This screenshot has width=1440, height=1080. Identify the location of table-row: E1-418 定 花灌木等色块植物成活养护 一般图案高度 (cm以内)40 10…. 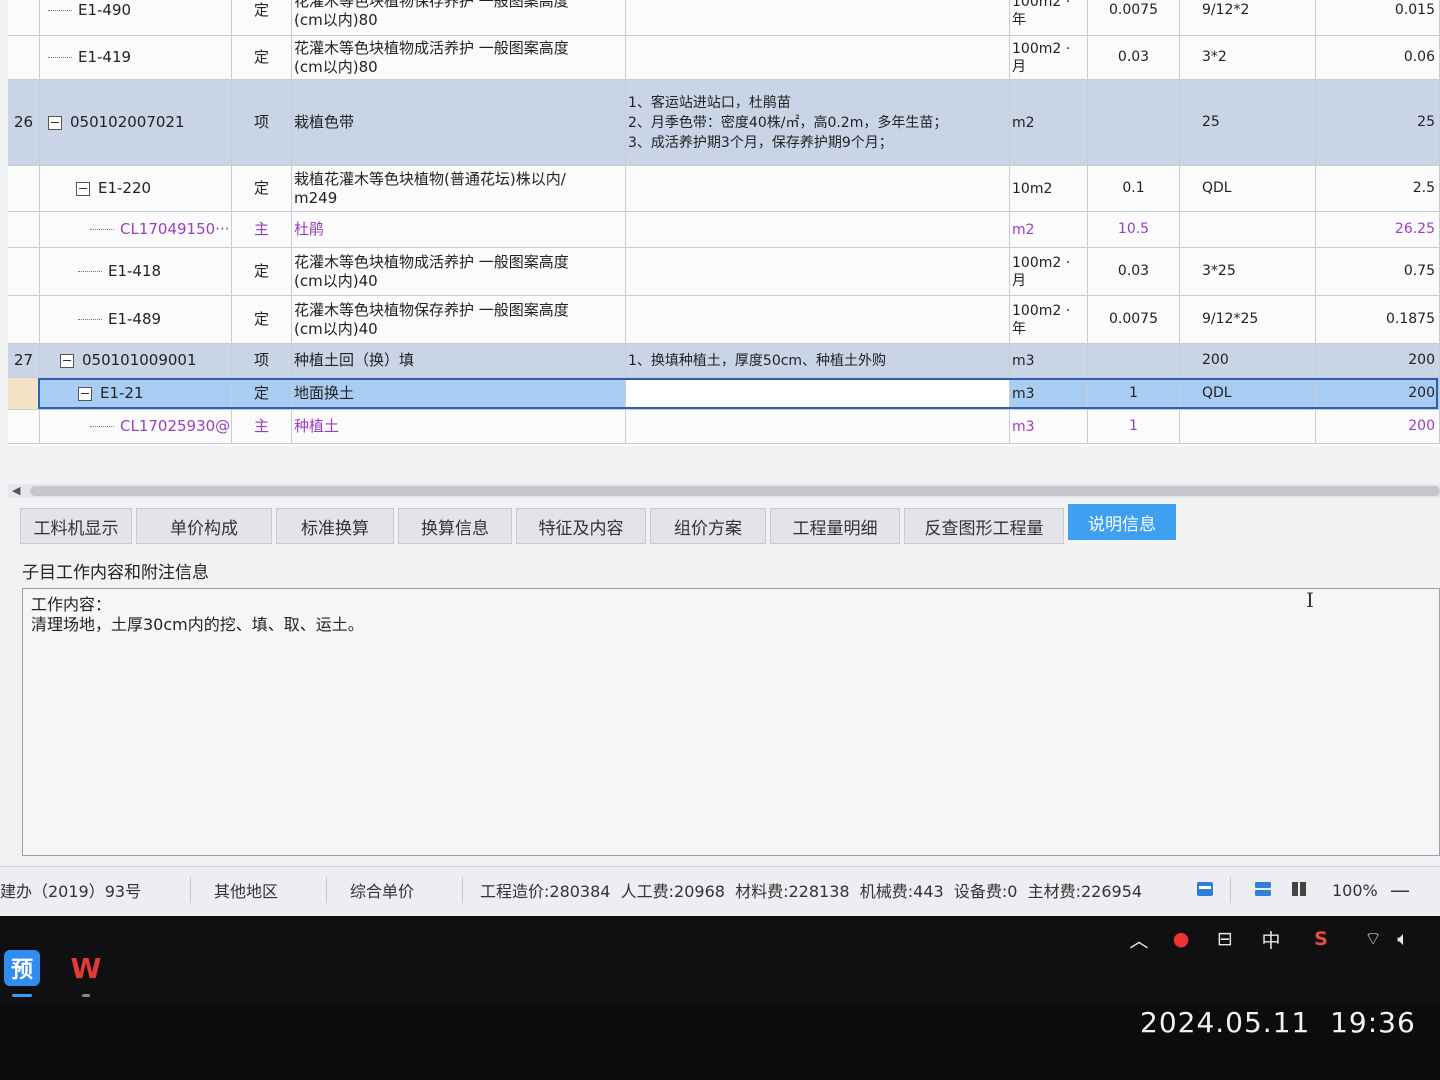
(724, 272).